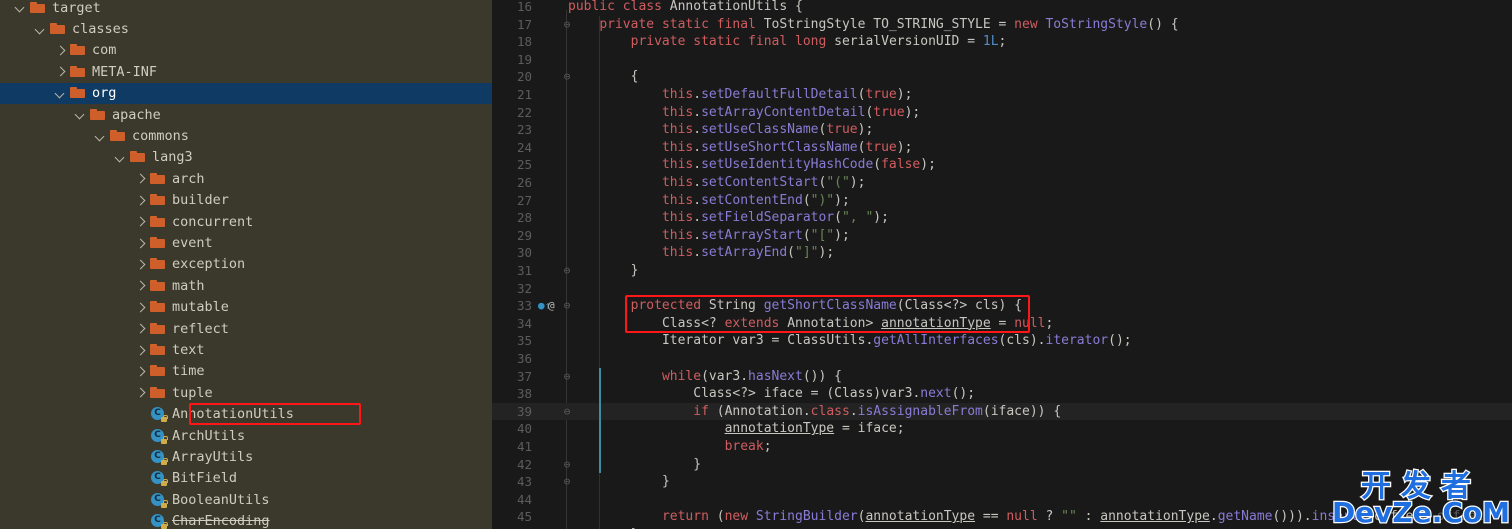 Image resolution: width=1512 pixels, height=529 pixels. What do you see at coordinates (634, 77) in the screenshot?
I see `code-text: {` at bounding box center [634, 77].